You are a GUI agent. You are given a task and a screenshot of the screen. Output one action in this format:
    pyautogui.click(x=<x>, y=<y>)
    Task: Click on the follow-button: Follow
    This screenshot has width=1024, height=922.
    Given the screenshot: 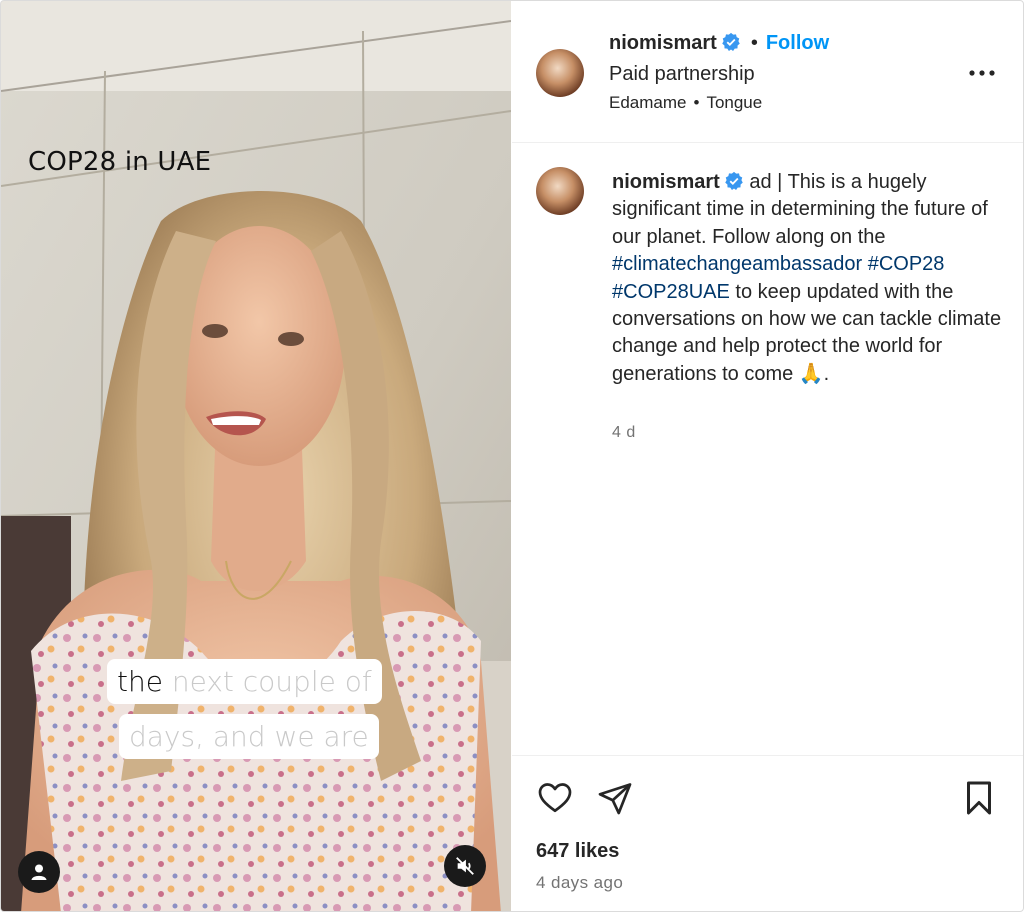 What is the action you would take?
    pyautogui.click(x=797, y=43)
    